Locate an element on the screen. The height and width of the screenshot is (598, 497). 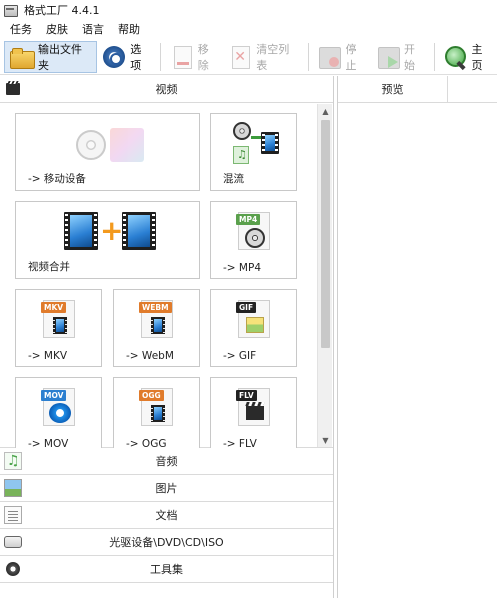
remove-button: 移除 is located at coordinates (194, 57).